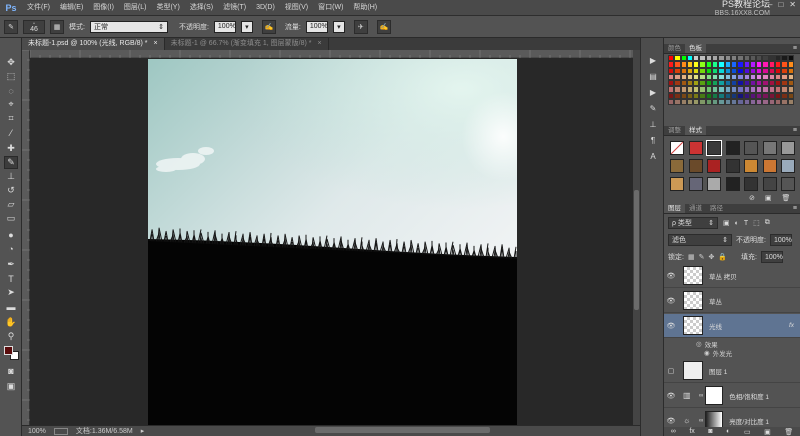 This screenshot has height=436, width=800. Describe the element at coordinates (674, 48) in the screenshot. I see `tab-color: 颜色` at that location.